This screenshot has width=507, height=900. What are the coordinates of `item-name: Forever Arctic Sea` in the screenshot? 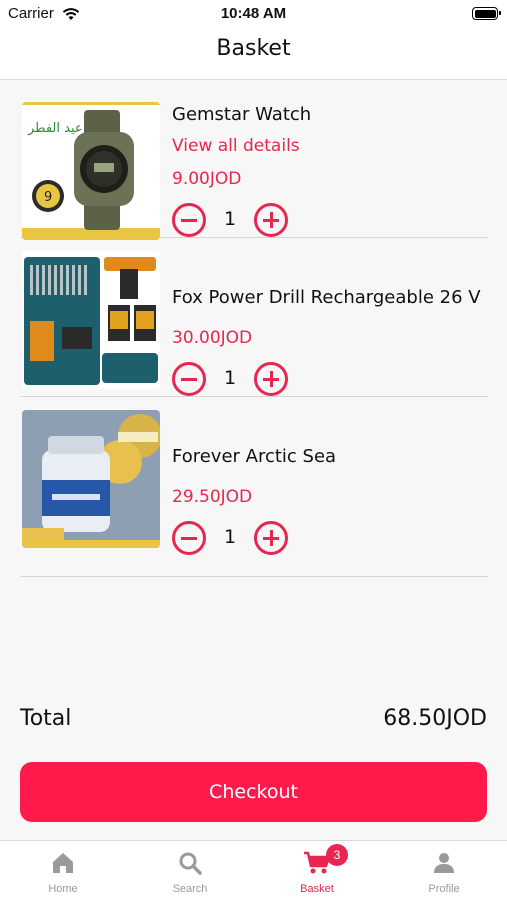 It's located at (254, 456).